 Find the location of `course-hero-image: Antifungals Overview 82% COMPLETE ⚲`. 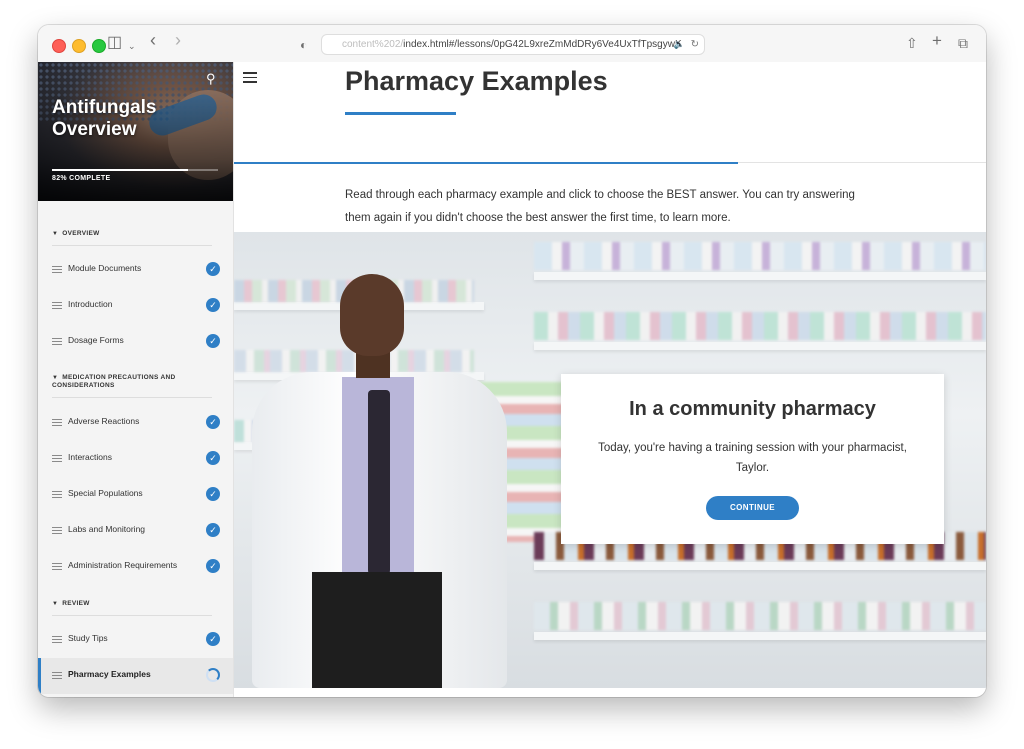

course-hero-image: Antifungals Overview 82% COMPLETE ⚲ is located at coordinates (135, 131).